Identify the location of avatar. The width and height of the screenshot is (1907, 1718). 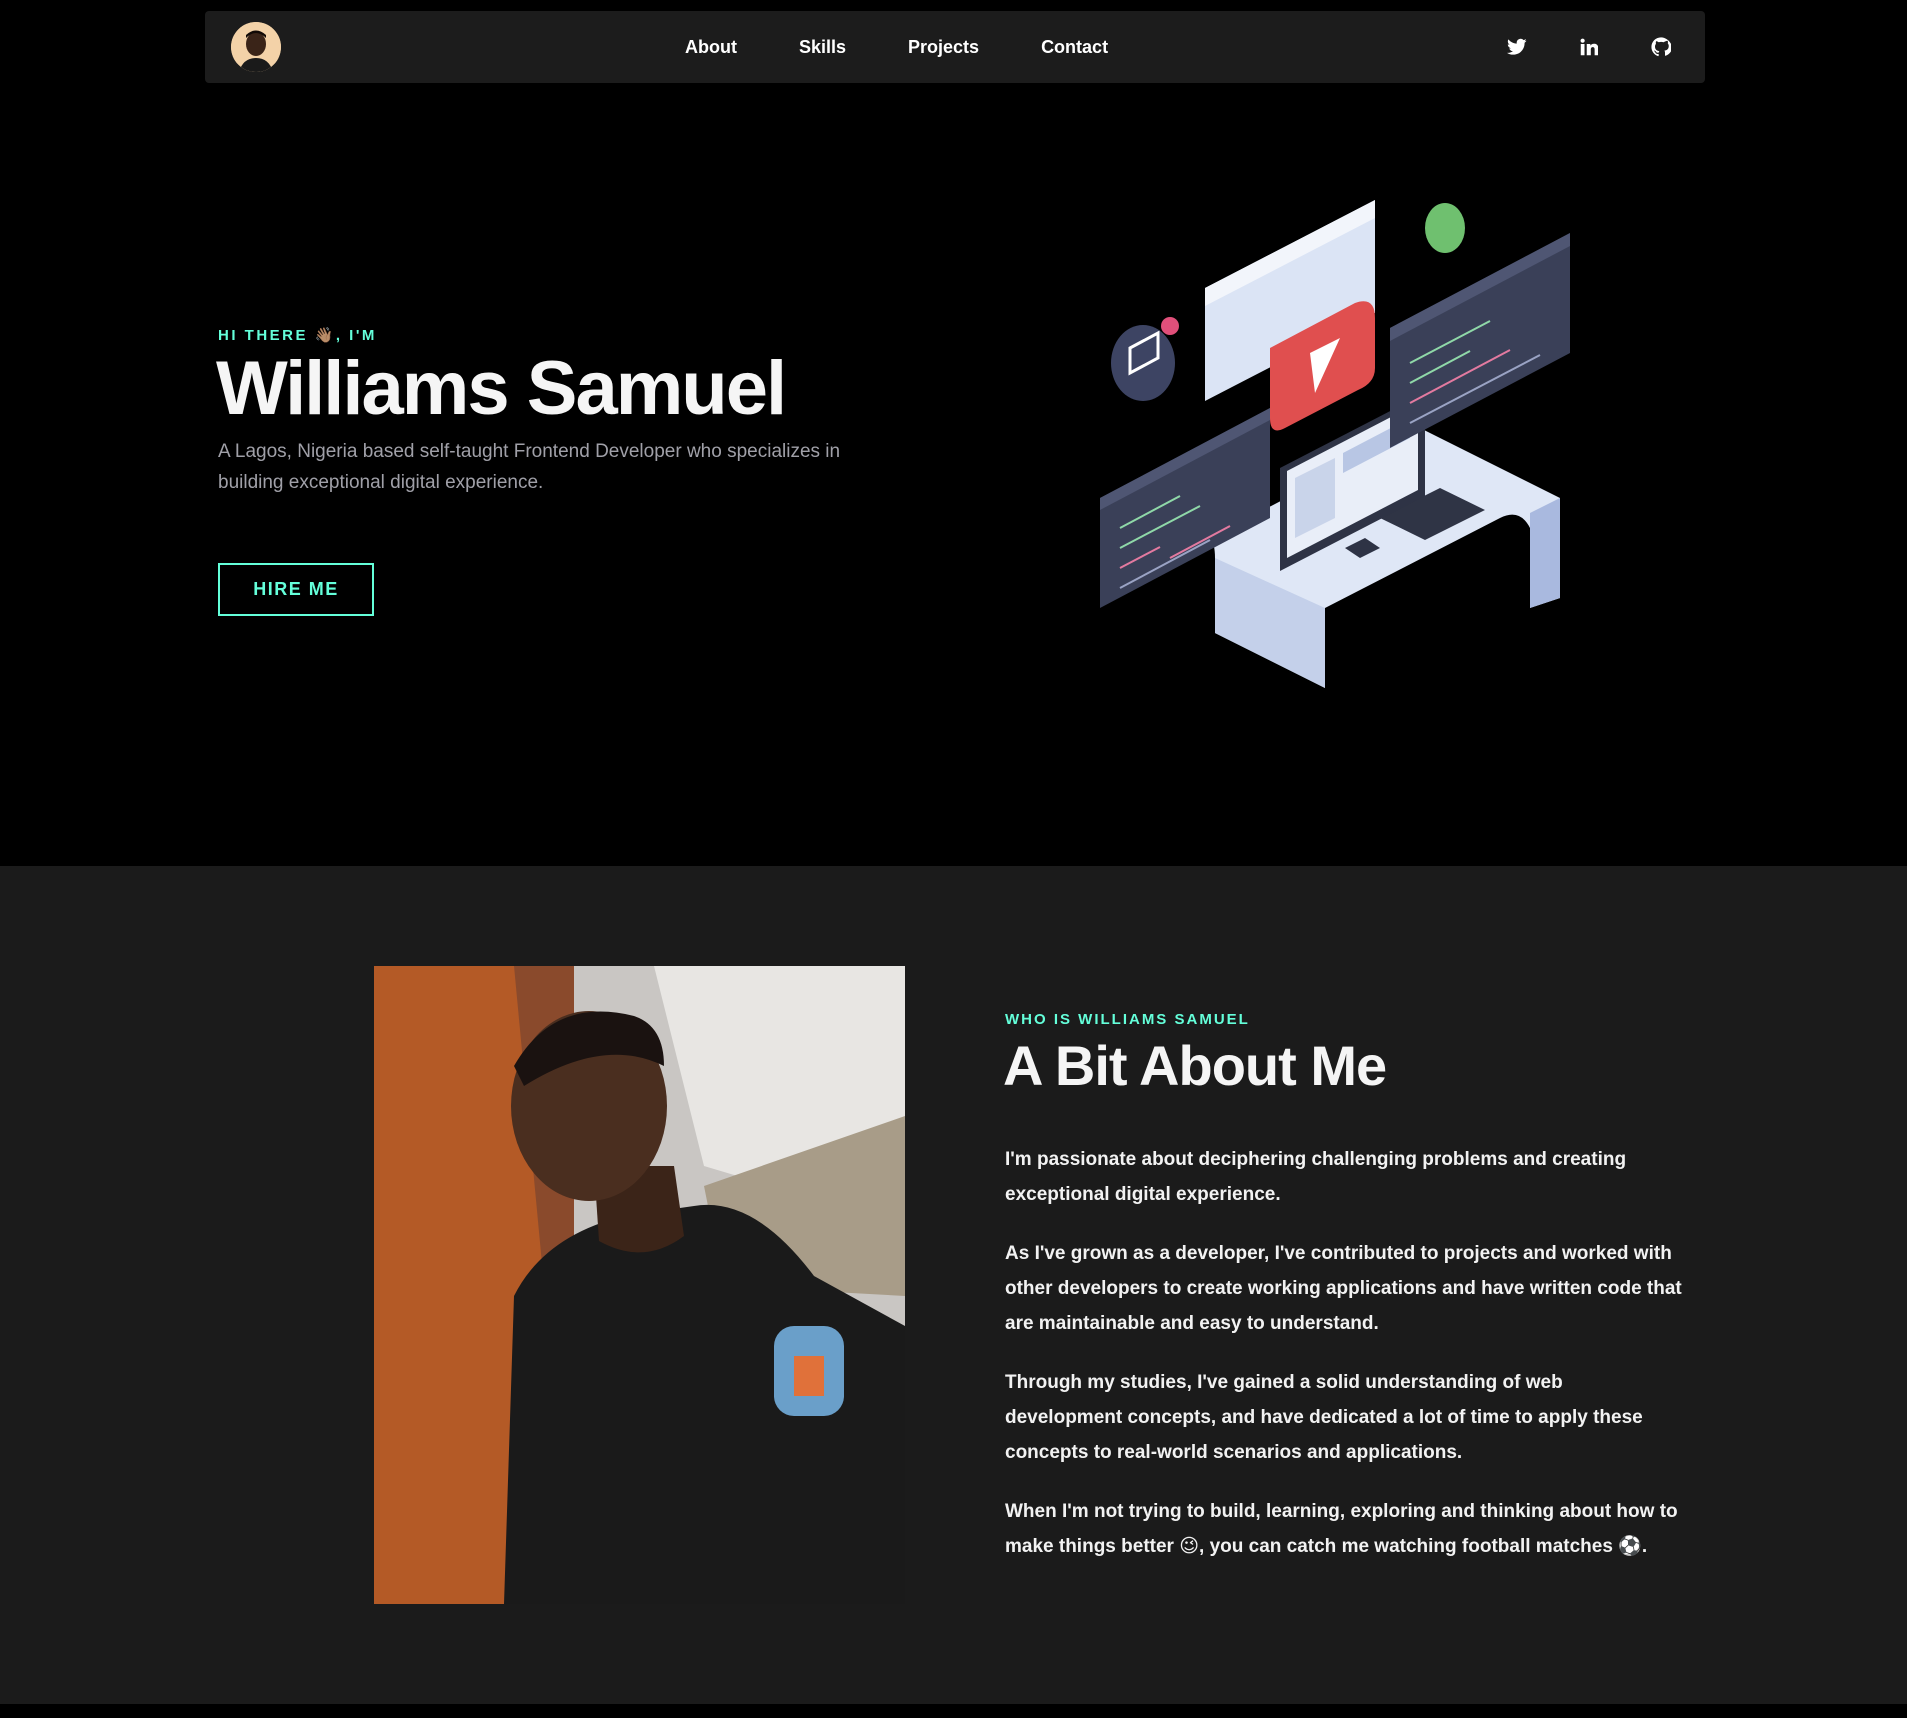
(256, 47).